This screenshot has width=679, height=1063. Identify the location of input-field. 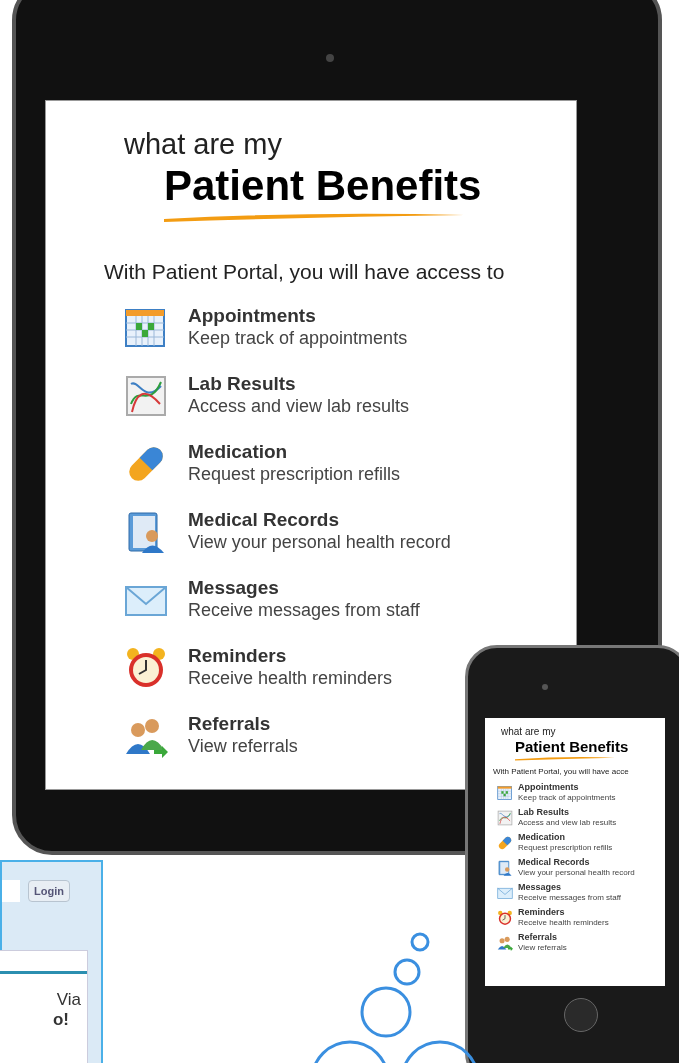
(11, 891).